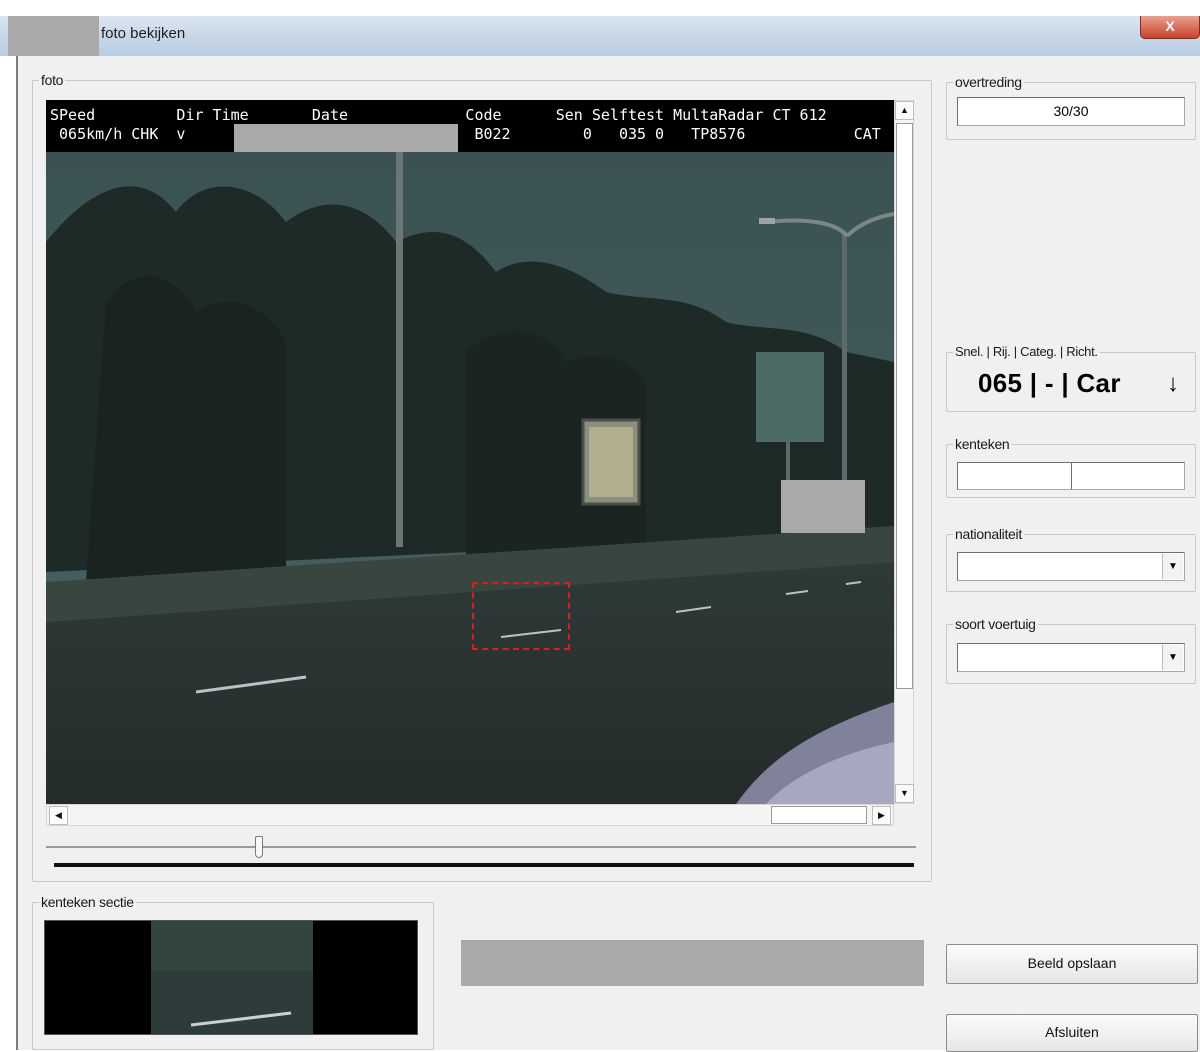 The image size is (1200, 1052). I want to click on progress-line, so click(484, 865).